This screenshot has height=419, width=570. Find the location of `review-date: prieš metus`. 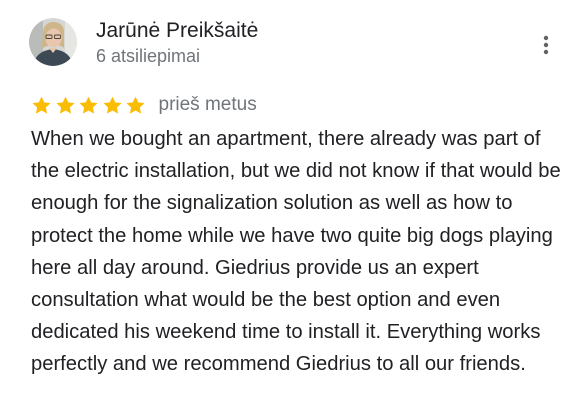

review-date: prieš metus is located at coordinates (207, 104).